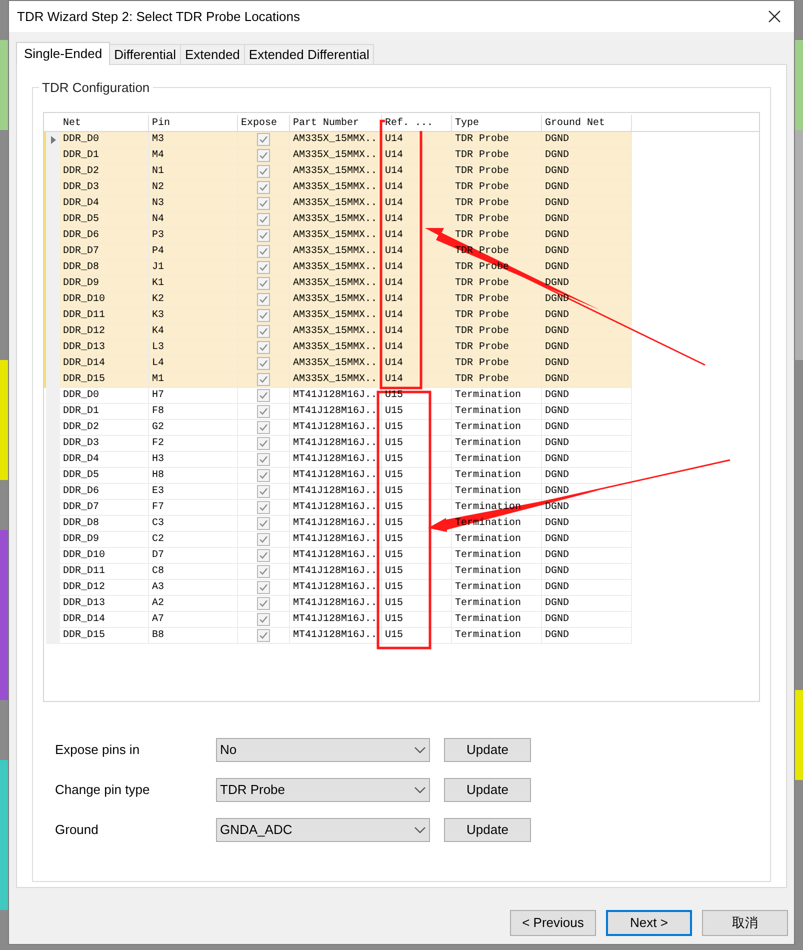 This screenshot has width=803, height=950. Describe the element at coordinates (338, 556) in the screenshot. I see `table-row: DDR_D10 D7 MT41J128M16J.. U15 Termination DGND` at that location.